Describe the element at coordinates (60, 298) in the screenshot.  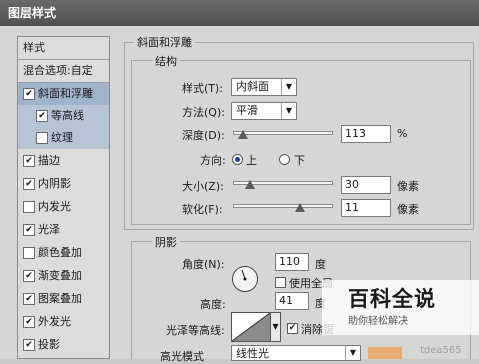
I see `style-item-label: 图案叠加` at that location.